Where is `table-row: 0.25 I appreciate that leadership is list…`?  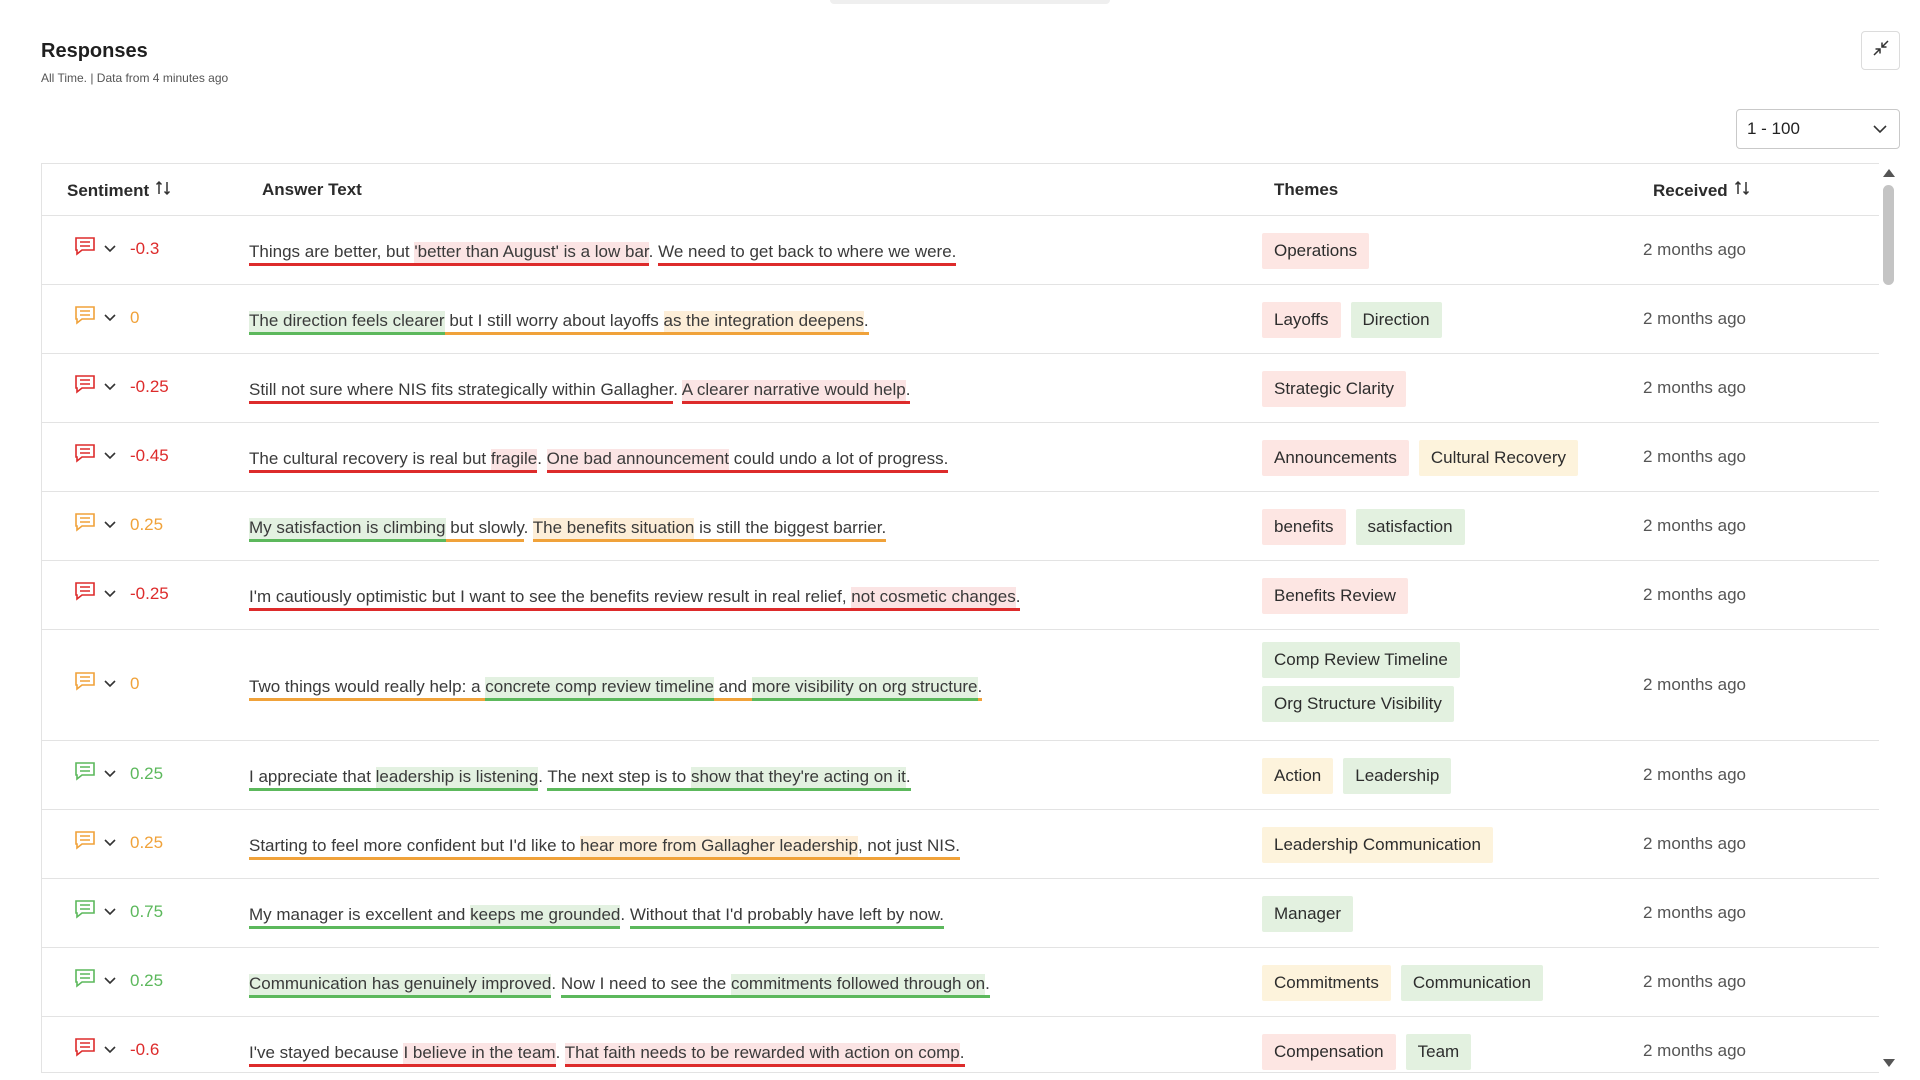
table-row: 0.25 I appreciate that leadership is list… is located at coordinates (960, 775).